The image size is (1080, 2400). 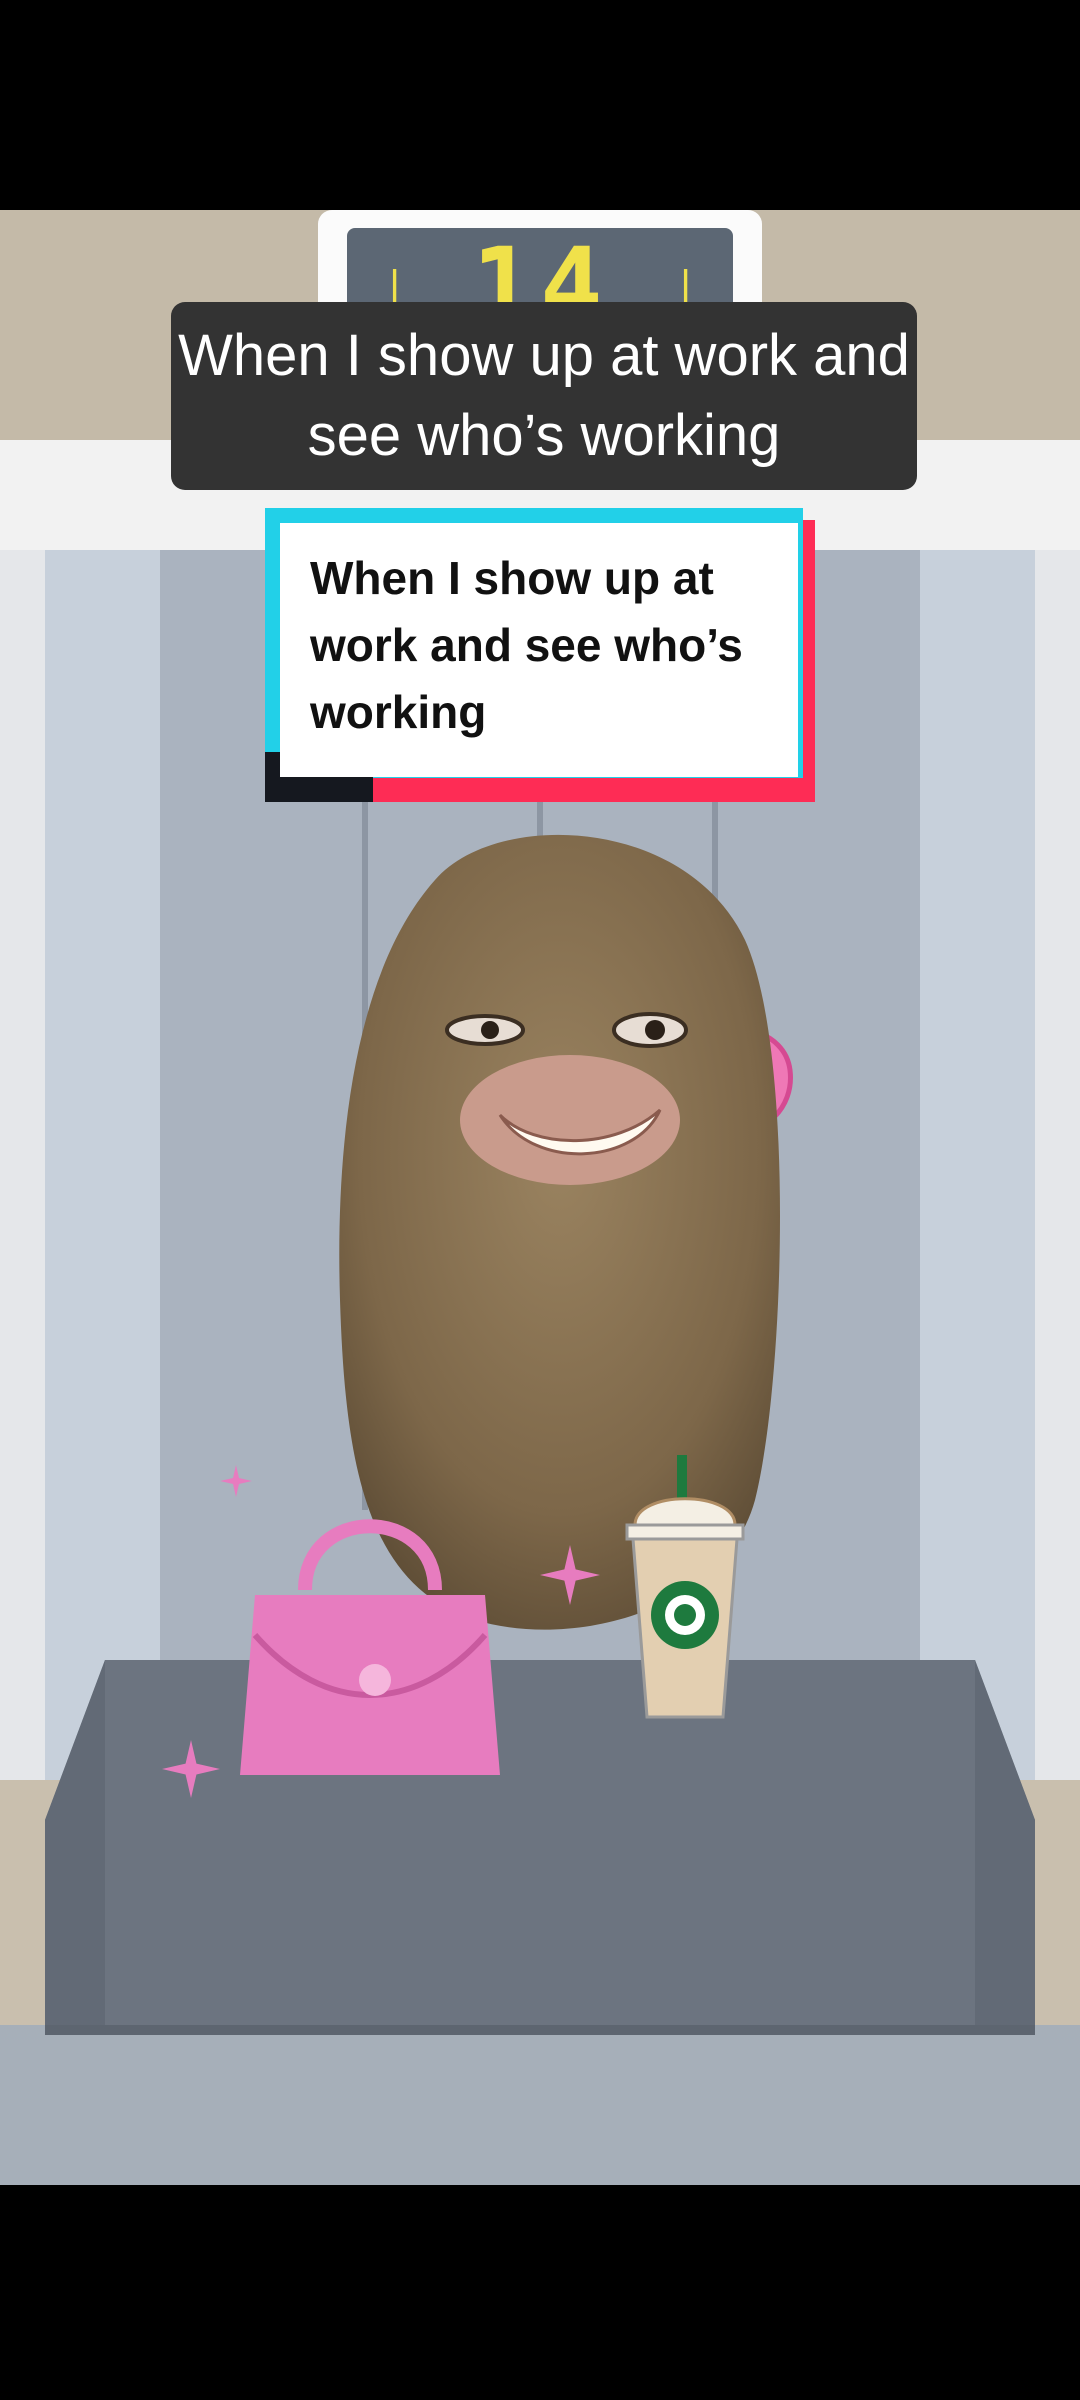 What do you see at coordinates (977, 1165) in the screenshot?
I see `door-frame-right` at bounding box center [977, 1165].